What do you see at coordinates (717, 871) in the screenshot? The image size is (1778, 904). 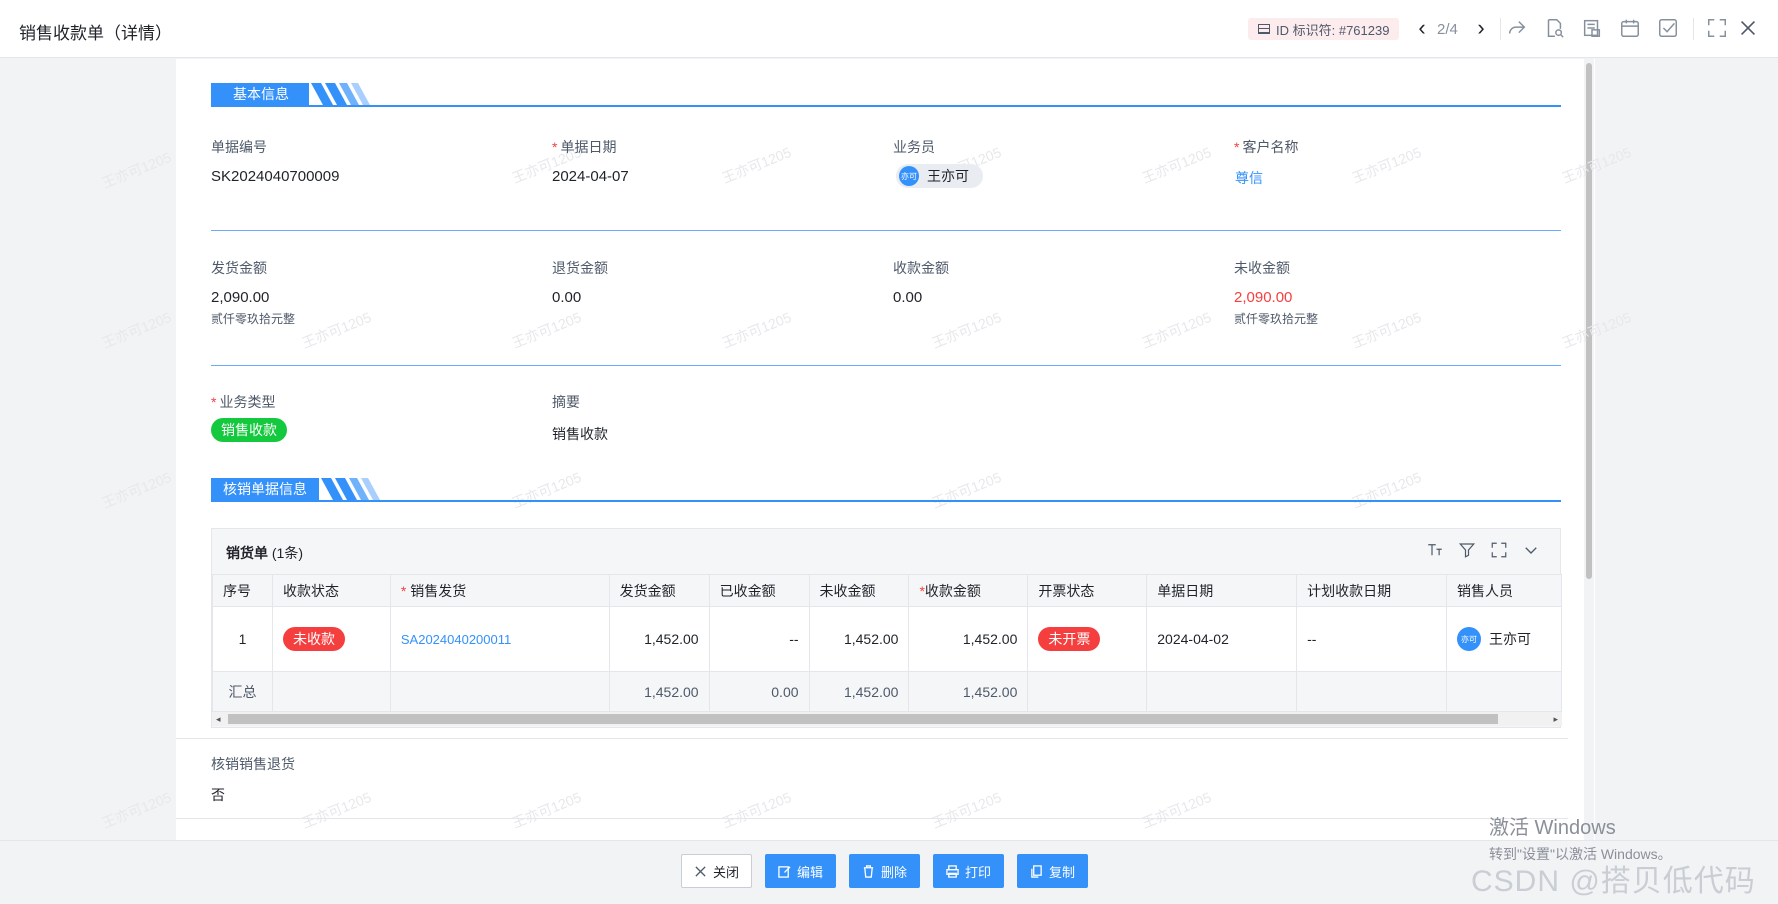 I see `close-button: 关闭` at bounding box center [717, 871].